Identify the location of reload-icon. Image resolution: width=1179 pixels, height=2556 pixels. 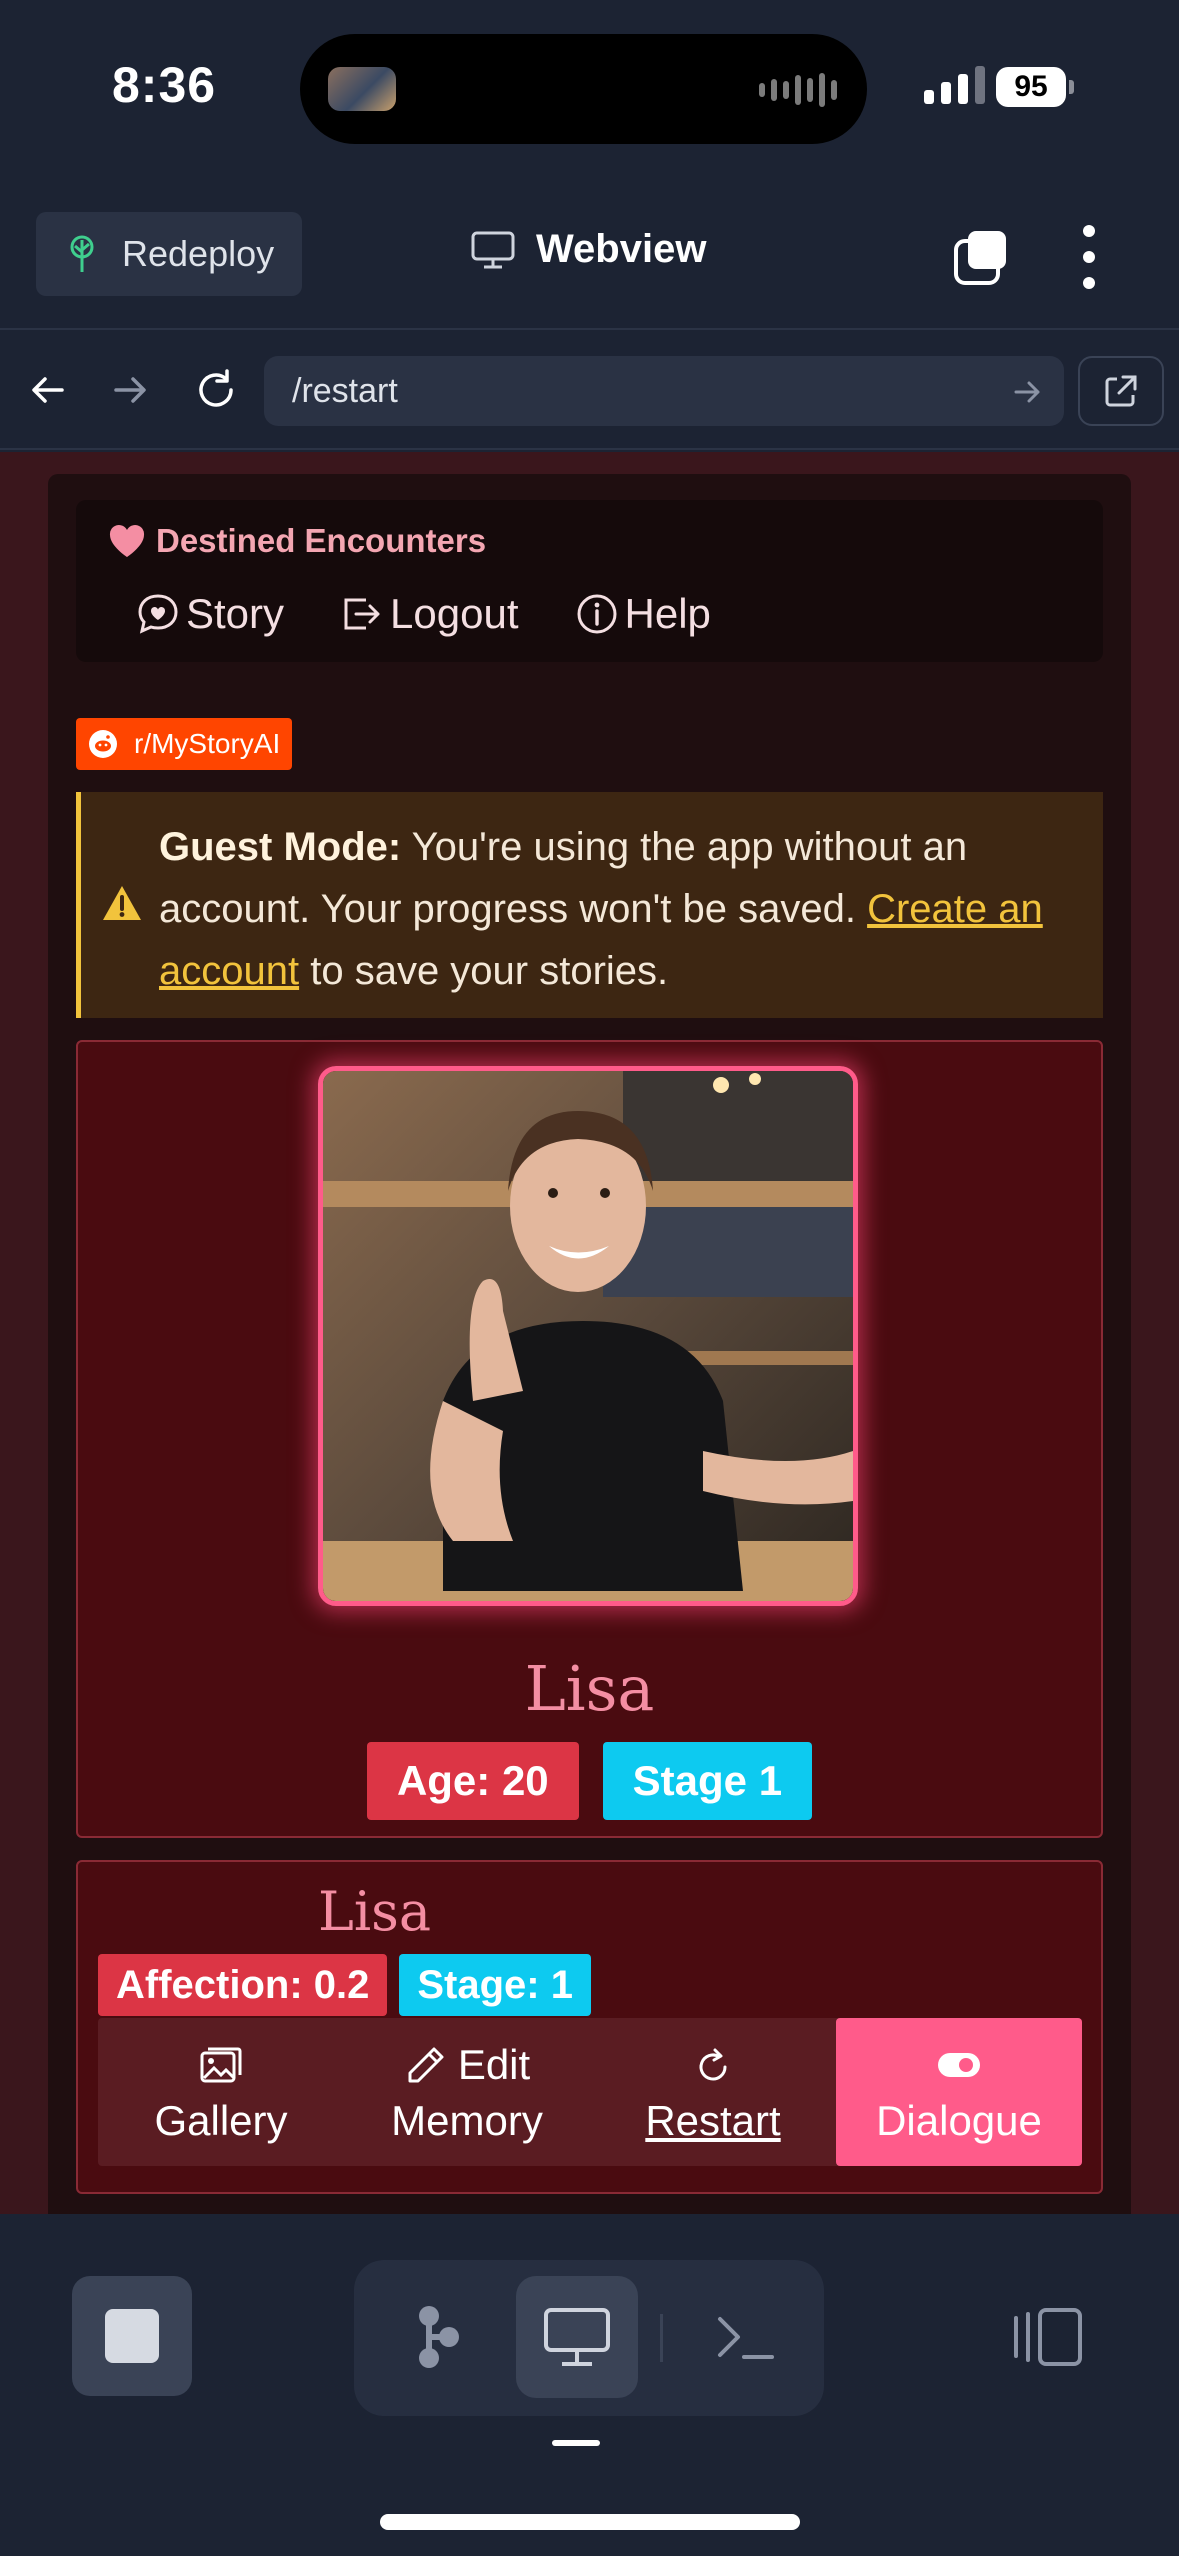
(216, 390).